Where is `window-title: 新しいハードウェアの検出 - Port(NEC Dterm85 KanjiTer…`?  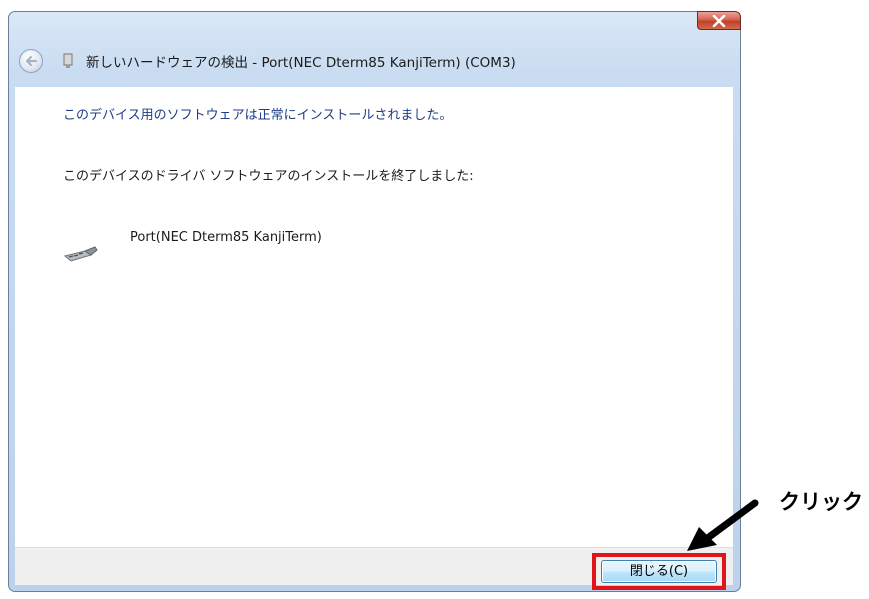
window-title: 新しいハードウェアの検出 - Port(NEC Dterm85 KanjiTer… is located at coordinates (301, 63).